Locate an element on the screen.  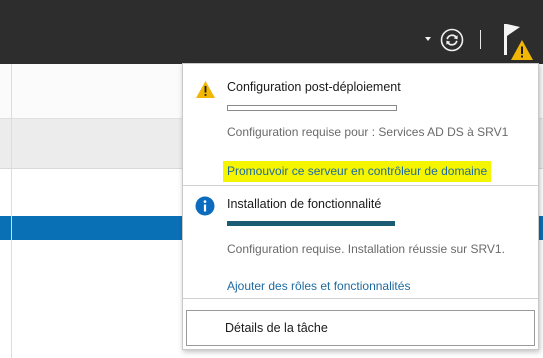
info-icon is located at coordinates (205, 206).